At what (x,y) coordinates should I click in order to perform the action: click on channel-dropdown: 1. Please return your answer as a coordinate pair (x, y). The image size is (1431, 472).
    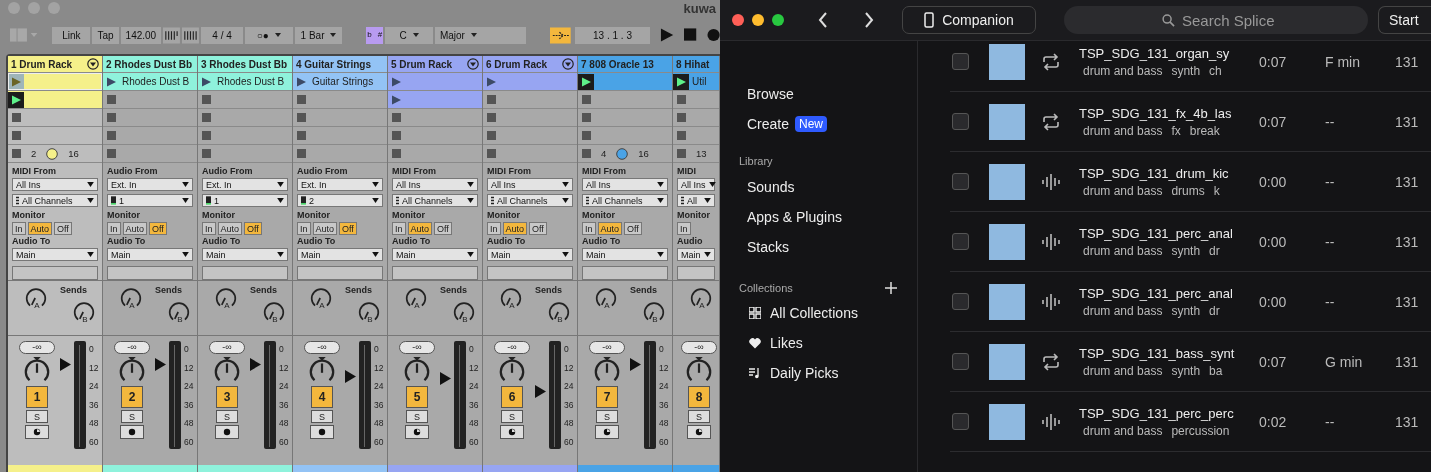
    Looking at the image, I should click on (150, 200).